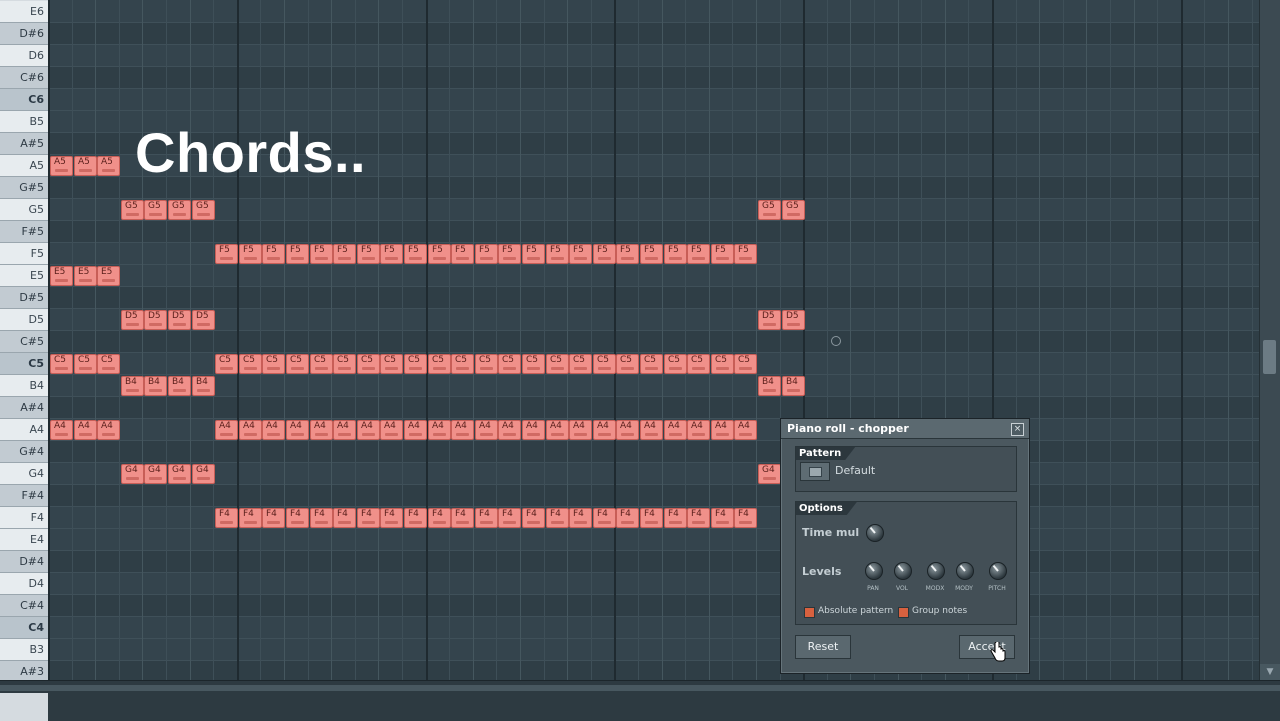 Image resolution: width=1280 pixels, height=721 pixels. I want to click on scroll-down-arrow: ▼, so click(1270, 672).